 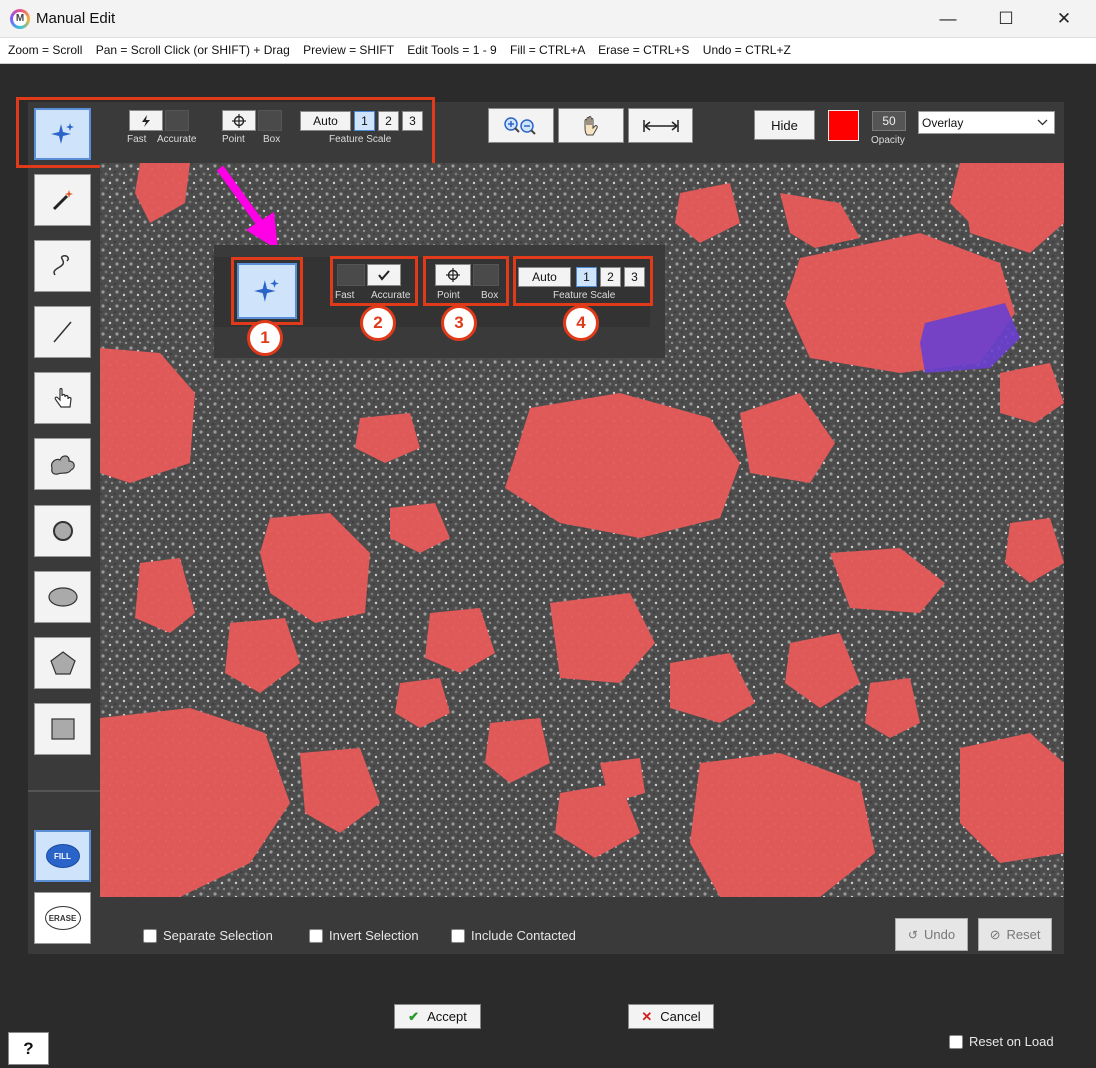 I want to click on circle-brush-icon, so click(x=62, y=531).